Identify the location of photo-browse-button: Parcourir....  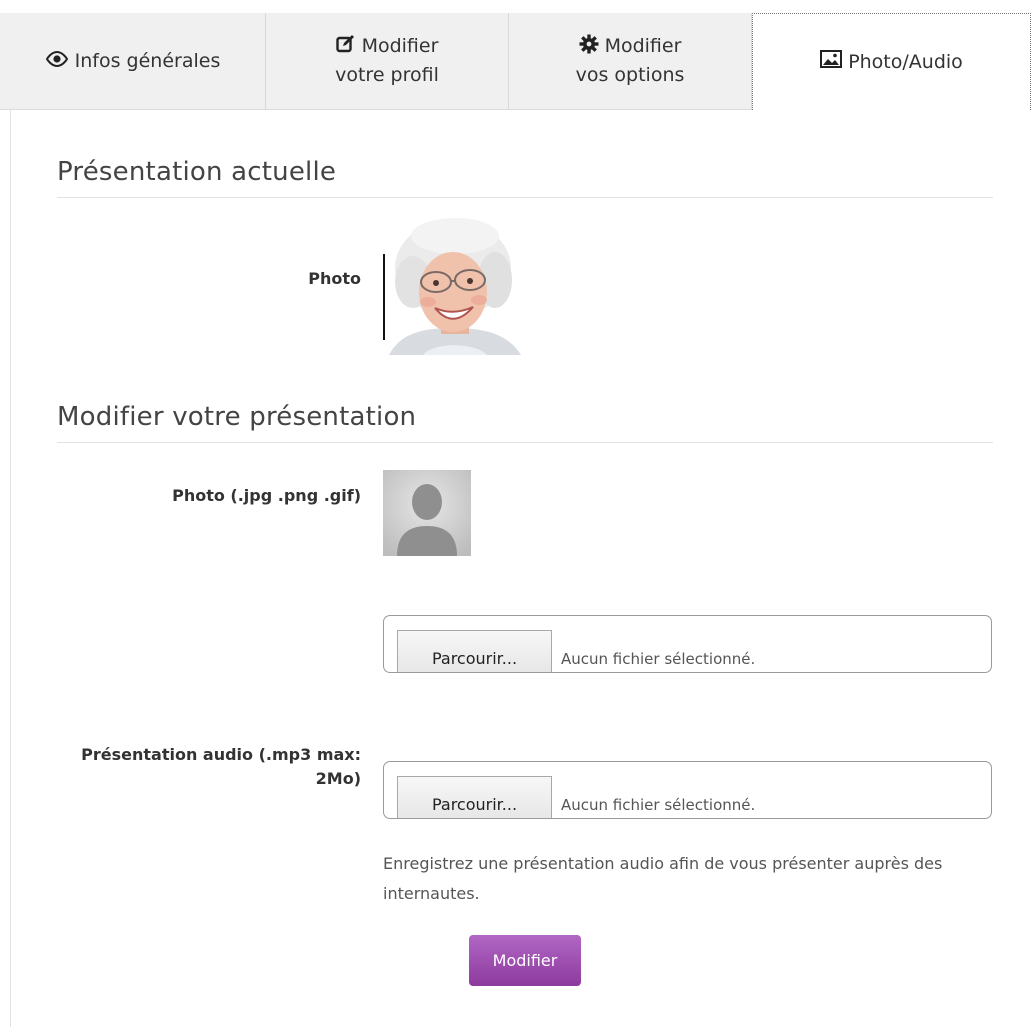
(474, 651).